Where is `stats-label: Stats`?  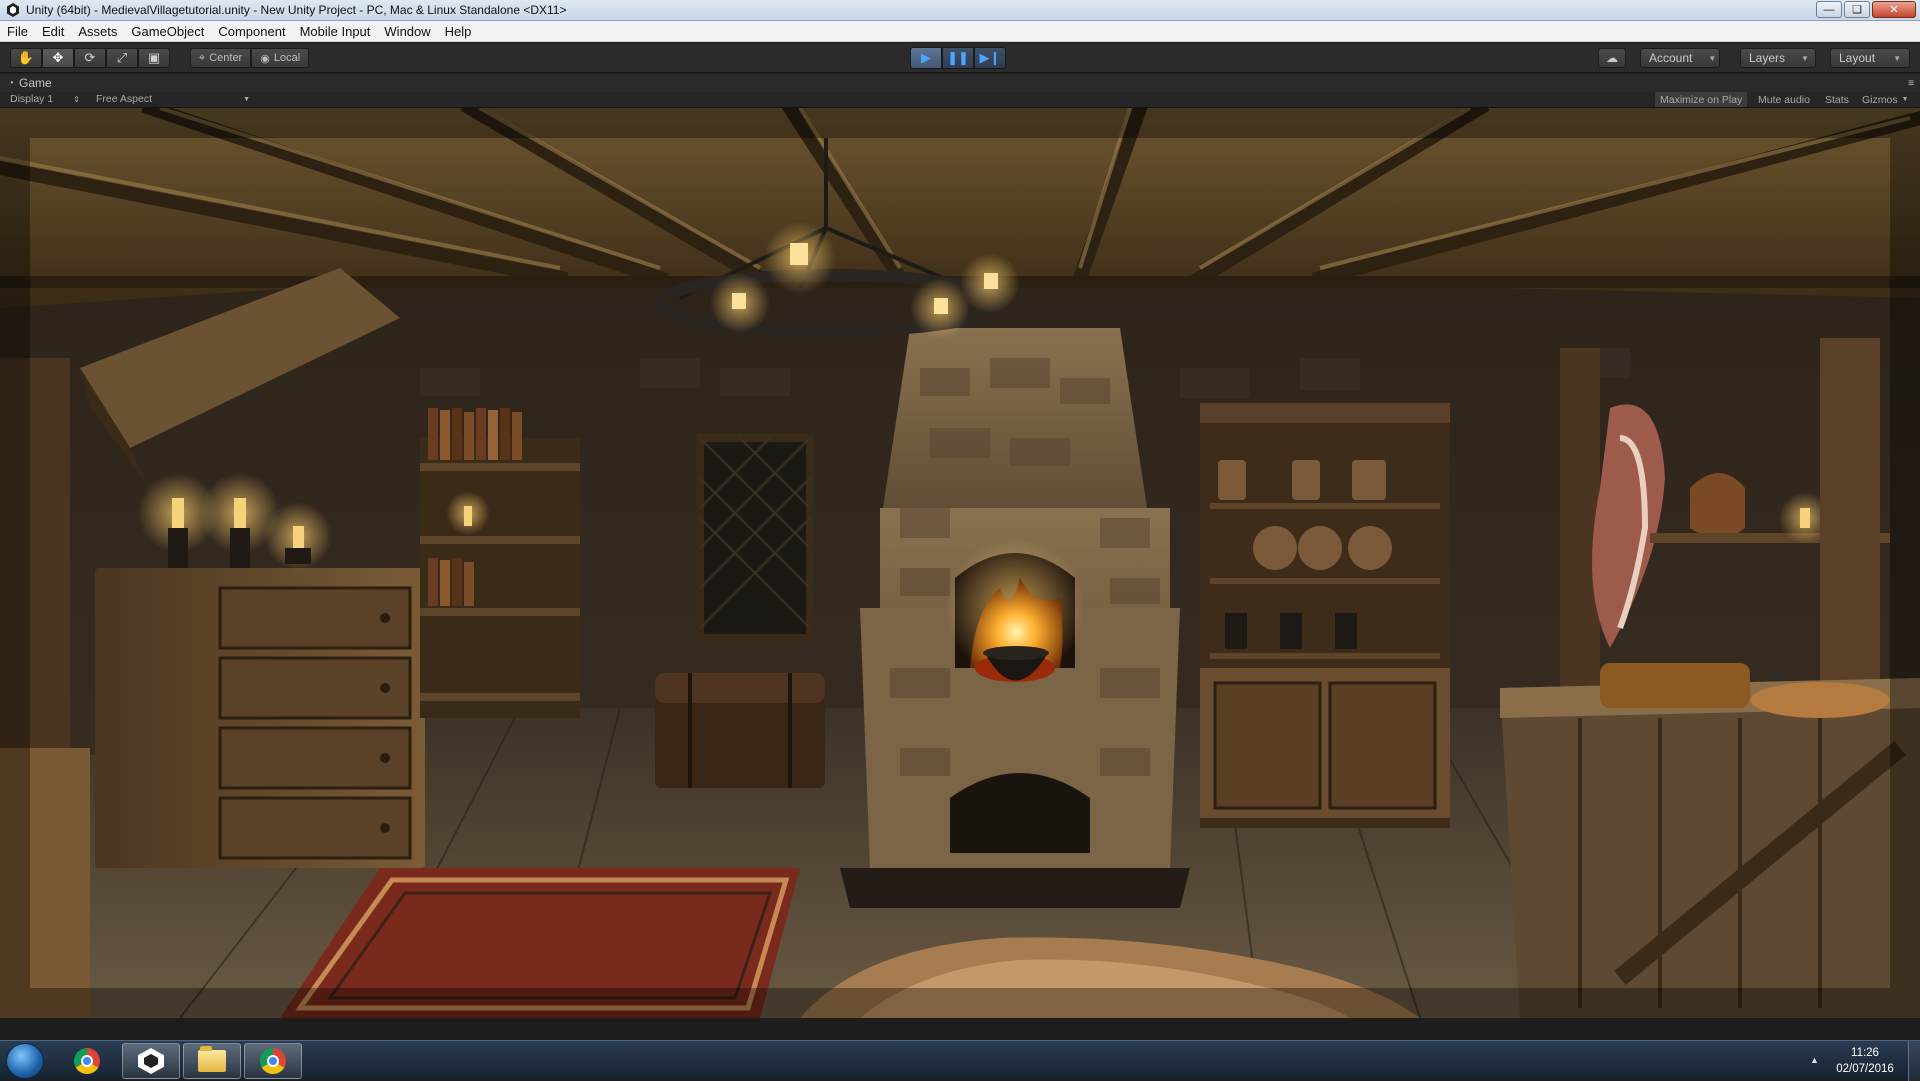 stats-label: Stats is located at coordinates (1837, 99).